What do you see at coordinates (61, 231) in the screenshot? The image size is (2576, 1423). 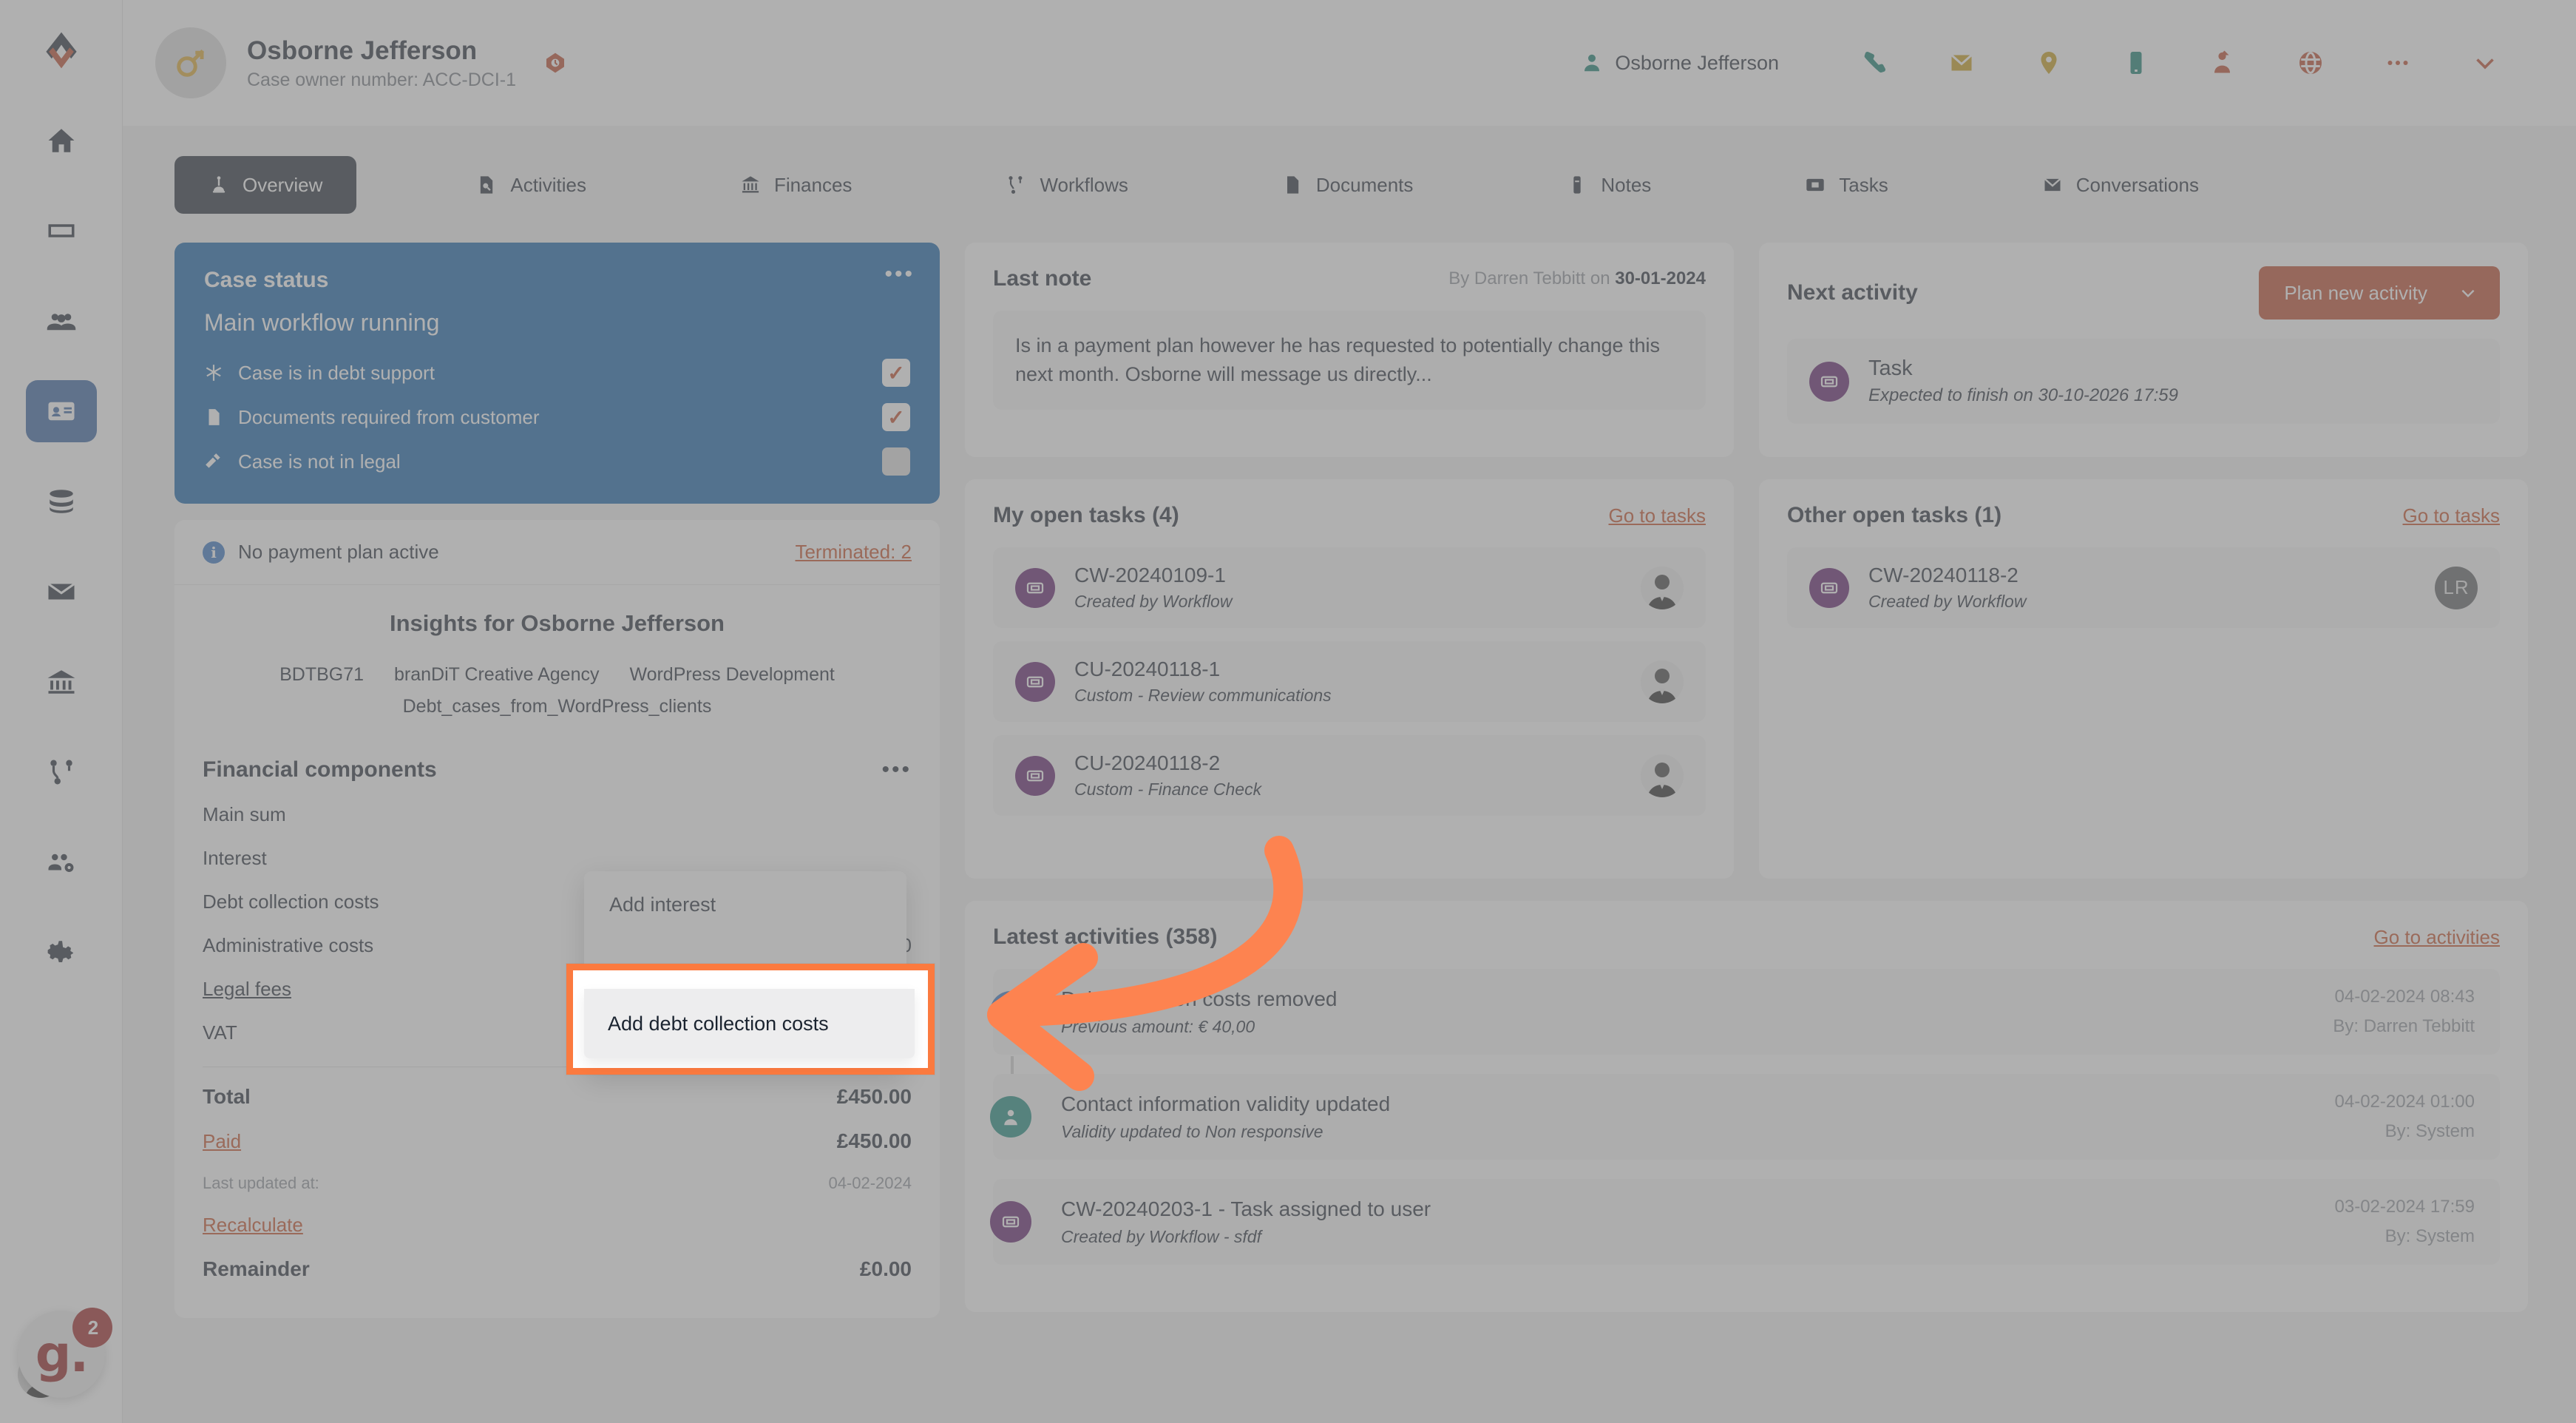 I see `sidebar-item-cards` at bounding box center [61, 231].